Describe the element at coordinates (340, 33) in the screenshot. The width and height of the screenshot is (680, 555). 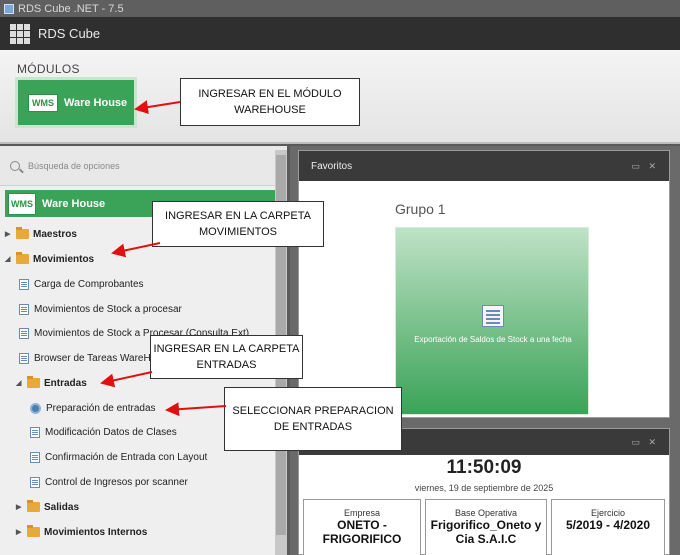
I see `app-header: RDS Cube` at that location.